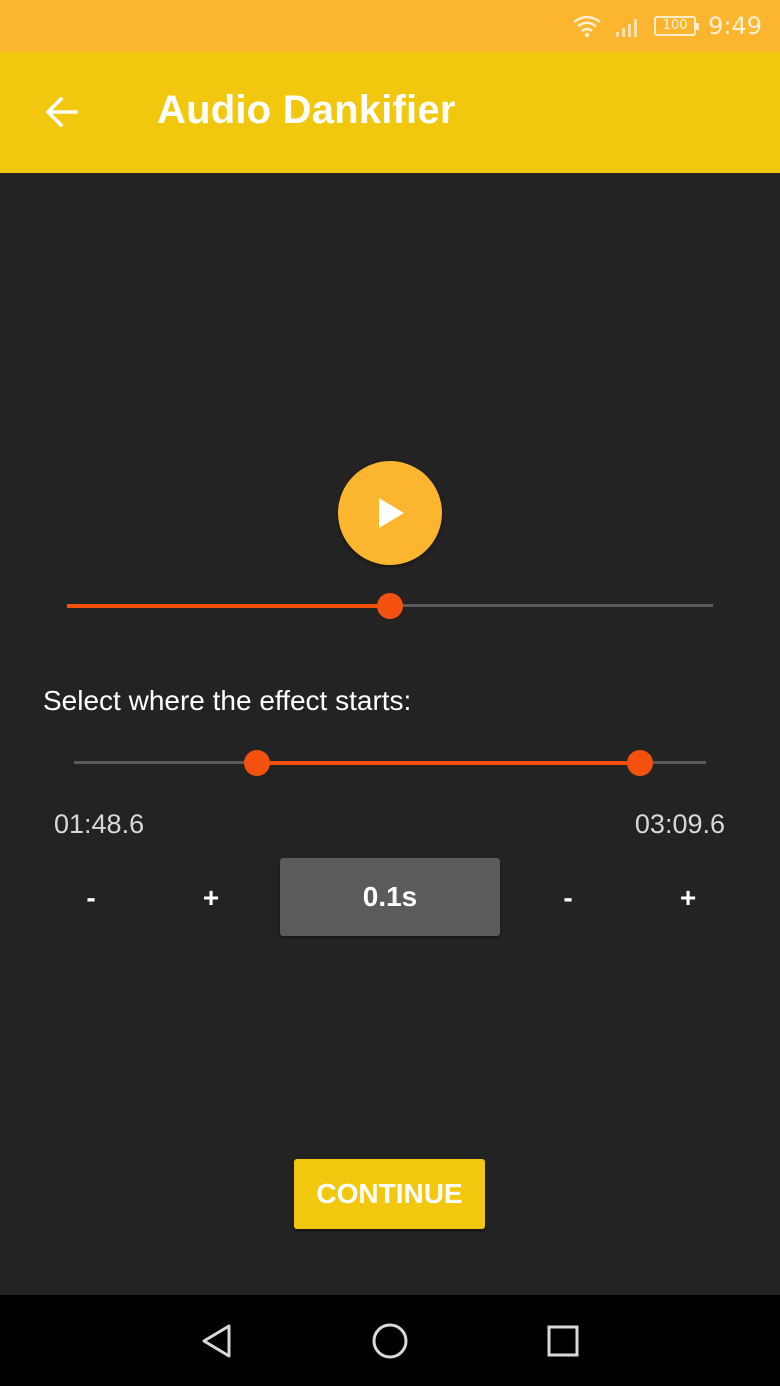 This screenshot has width=780, height=1386. I want to click on battery-icon: 100, so click(677, 26).